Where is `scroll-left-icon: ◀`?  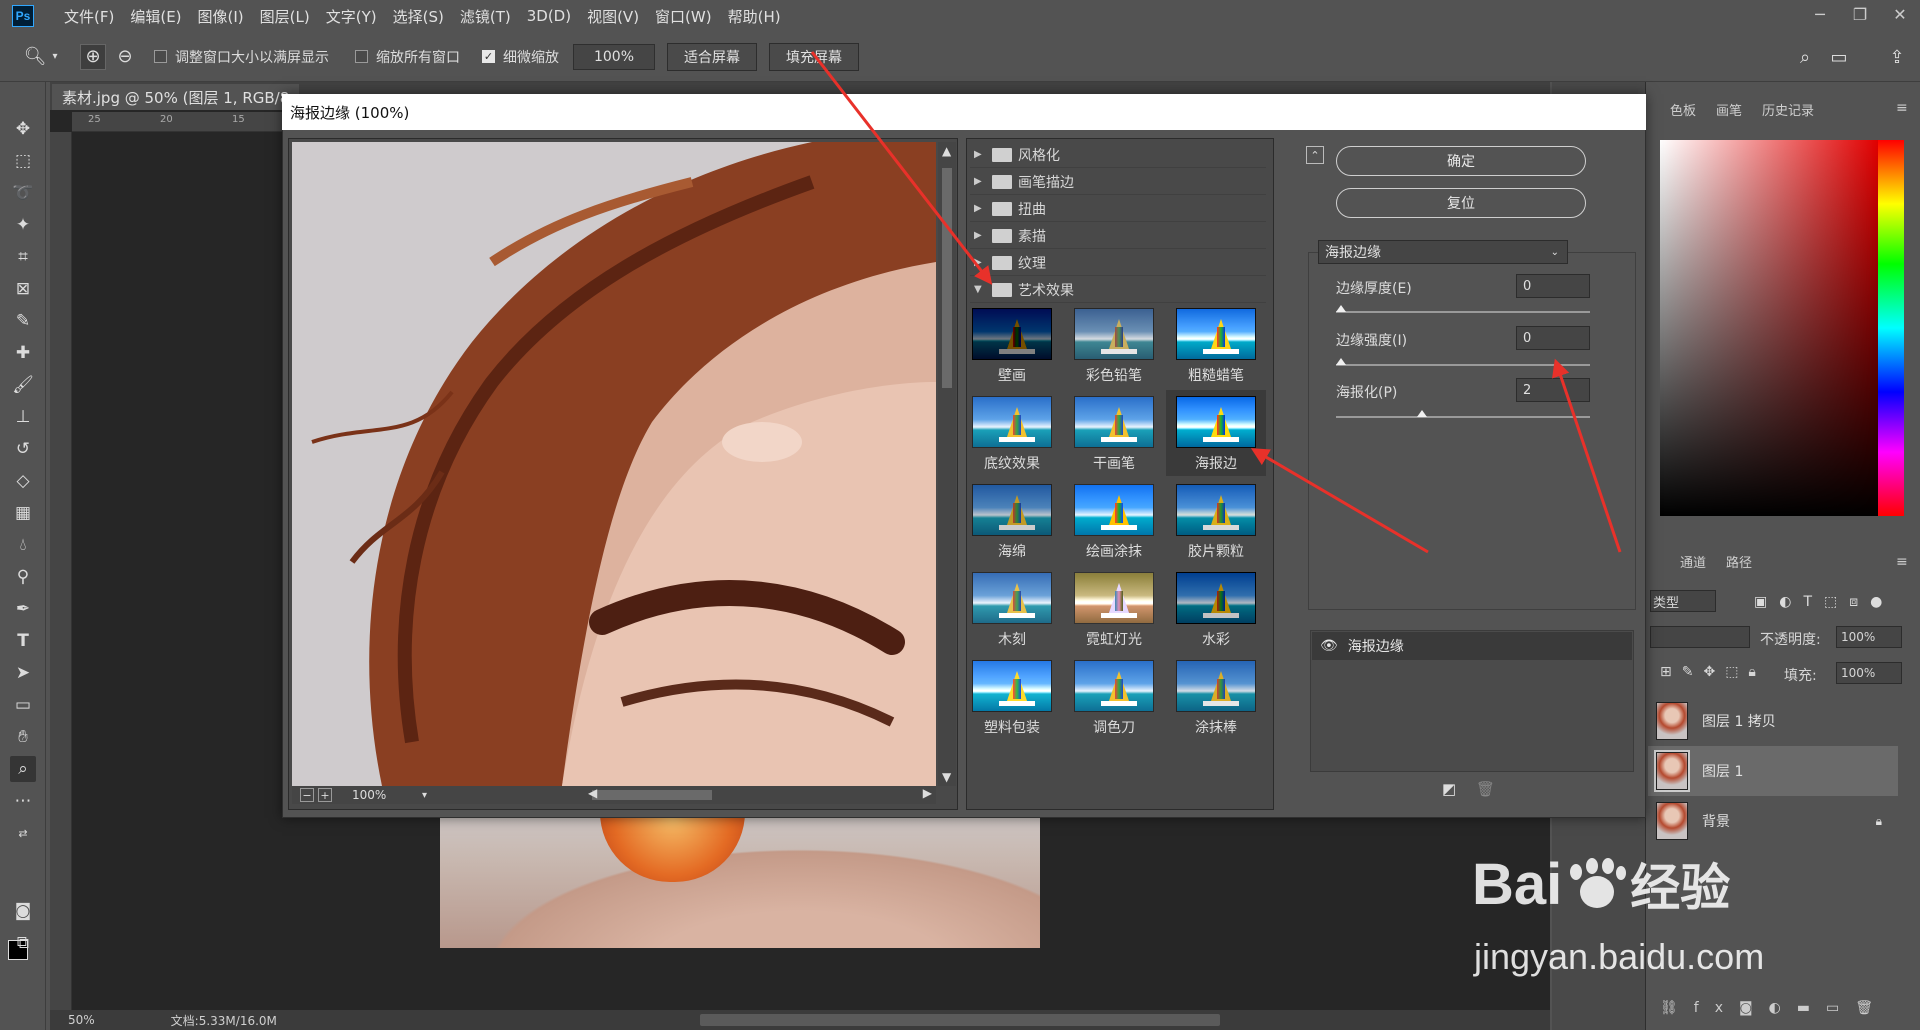 scroll-left-icon: ◀ is located at coordinates (592, 793).